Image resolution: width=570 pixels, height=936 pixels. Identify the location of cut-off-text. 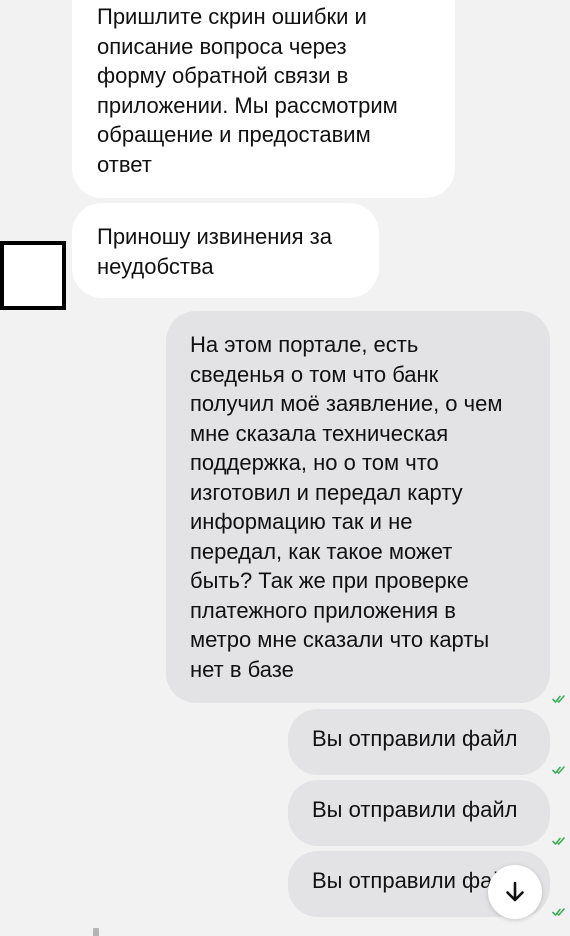
(96, 932).